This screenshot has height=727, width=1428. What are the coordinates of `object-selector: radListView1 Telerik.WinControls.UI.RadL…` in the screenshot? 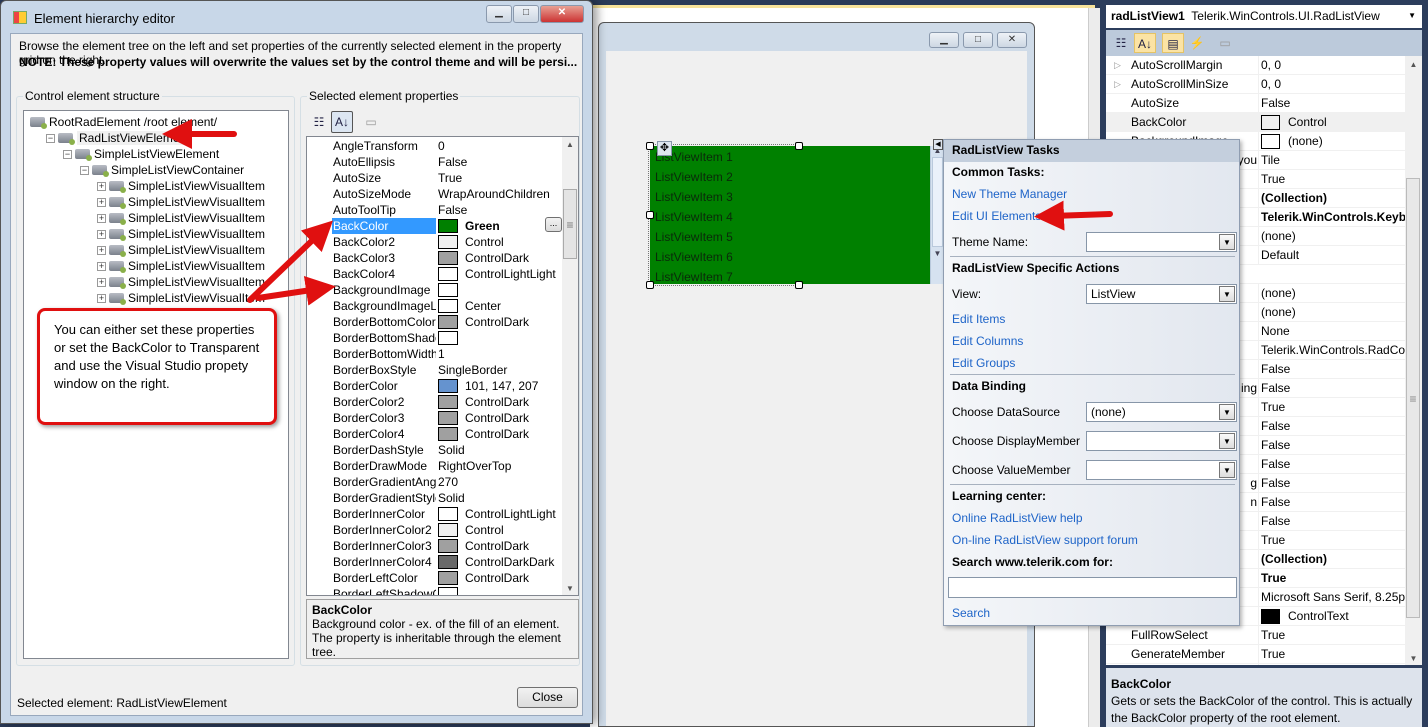 It's located at (1264, 16).